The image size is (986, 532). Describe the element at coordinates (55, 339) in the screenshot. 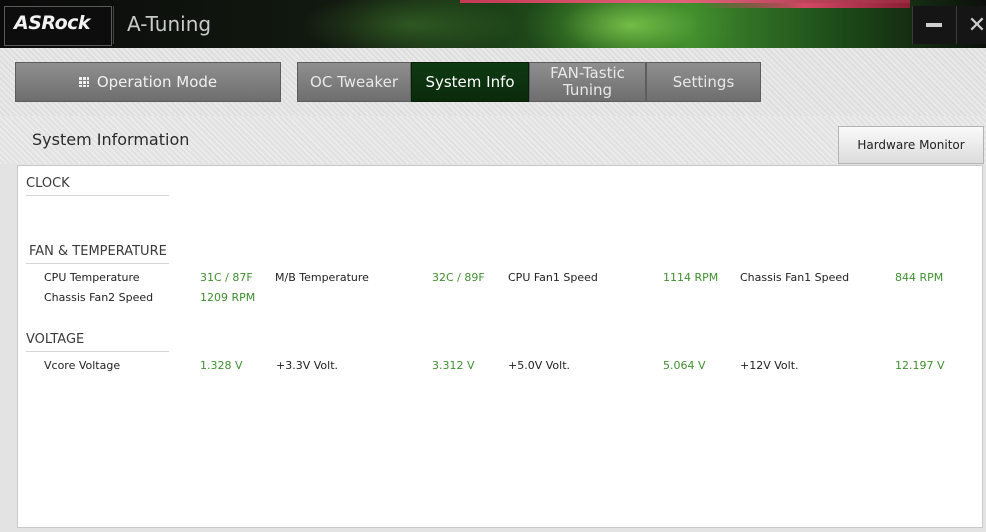

I see `section-title-voltage: VOLTAGE` at that location.